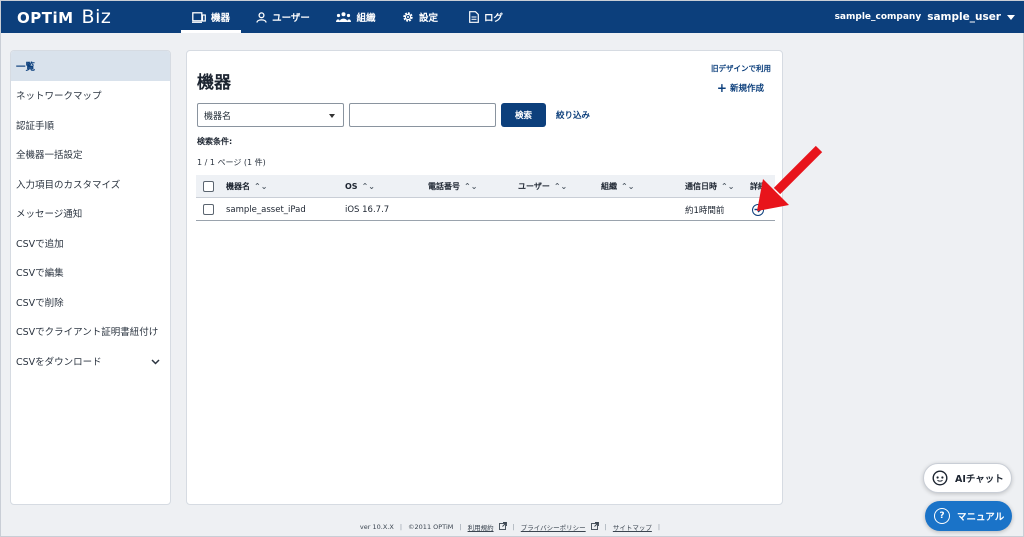 The image size is (1024, 537). I want to click on sidebar-item-csv-download: CSVをダウンロード, so click(90, 361).